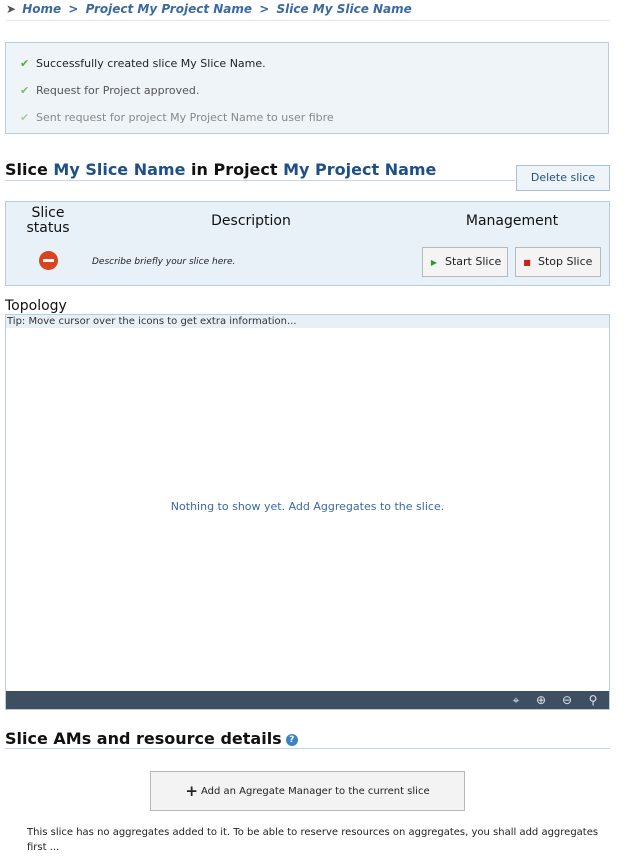  Describe the element at coordinates (291, 739) in the screenshot. I see `help-icon: ?` at that location.